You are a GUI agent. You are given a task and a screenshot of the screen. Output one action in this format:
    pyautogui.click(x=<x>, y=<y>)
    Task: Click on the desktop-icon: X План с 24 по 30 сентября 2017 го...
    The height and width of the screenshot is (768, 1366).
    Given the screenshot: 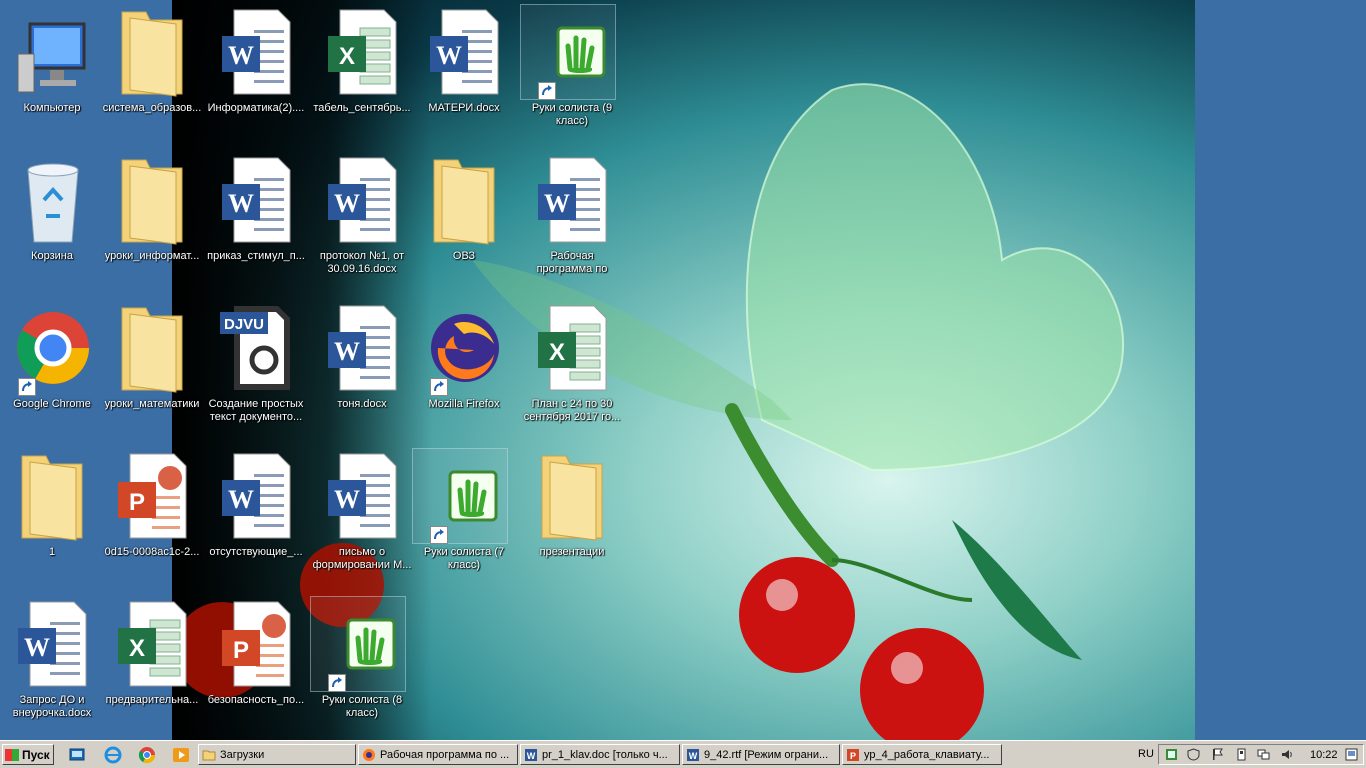 What is the action you would take?
    pyautogui.click(x=572, y=368)
    